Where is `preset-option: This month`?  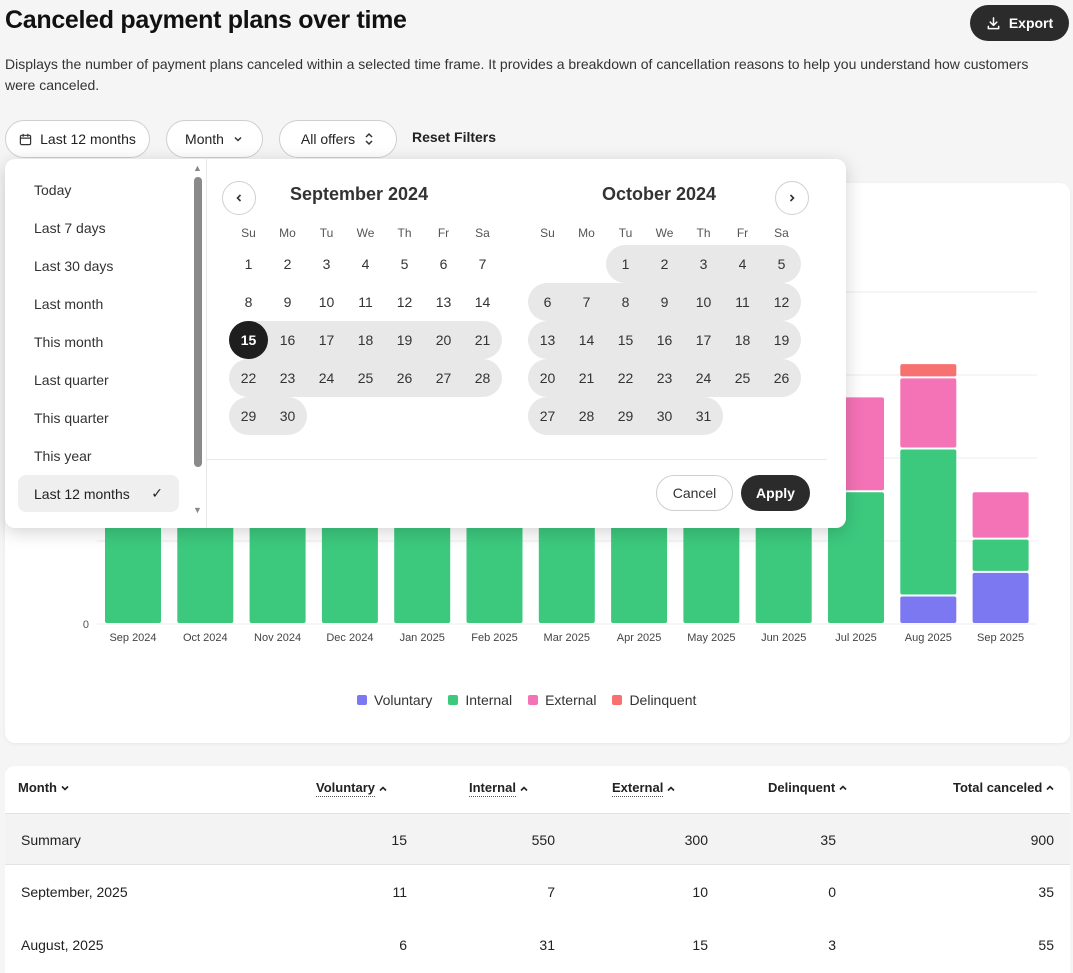
preset-option: This month is located at coordinates (98, 341).